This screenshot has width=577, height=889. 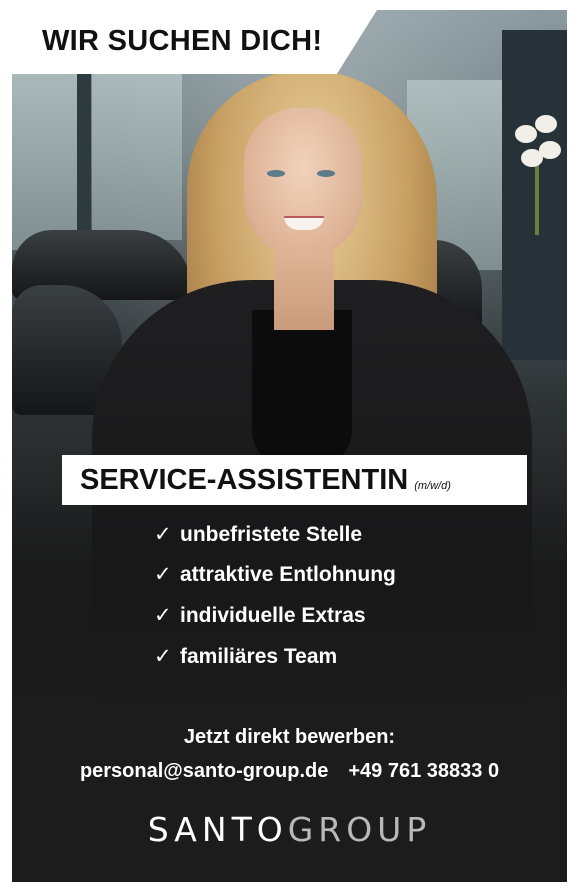 What do you see at coordinates (432, 486) in the screenshot?
I see `role-suffix: (m/w/d)` at bounding box center [432, 486].